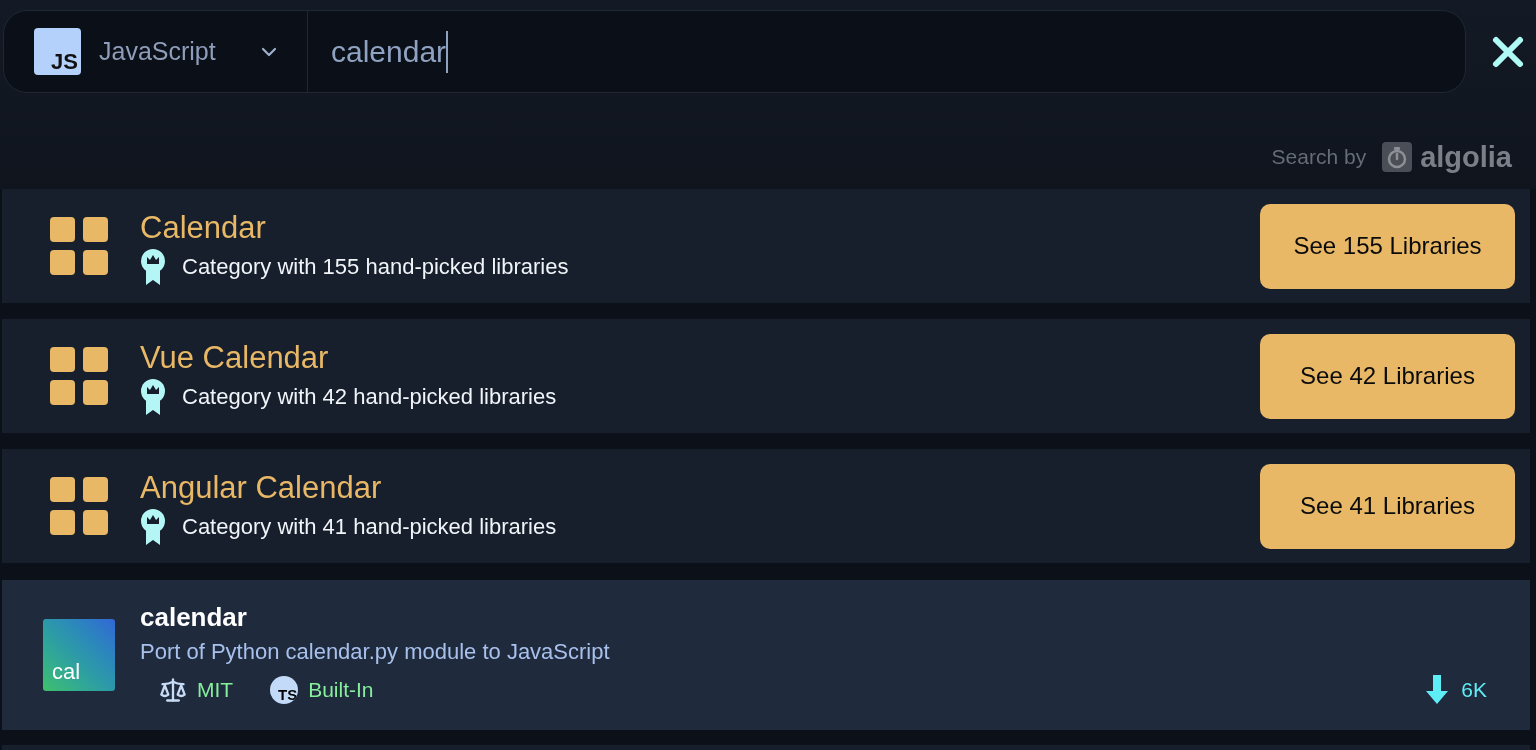 The width and height of the screenshot is (1536, 750). Describe the element at coordinates (1387, 246) in the screenshot. I see `see-libraries-button: See 155 Libraries` at that location.